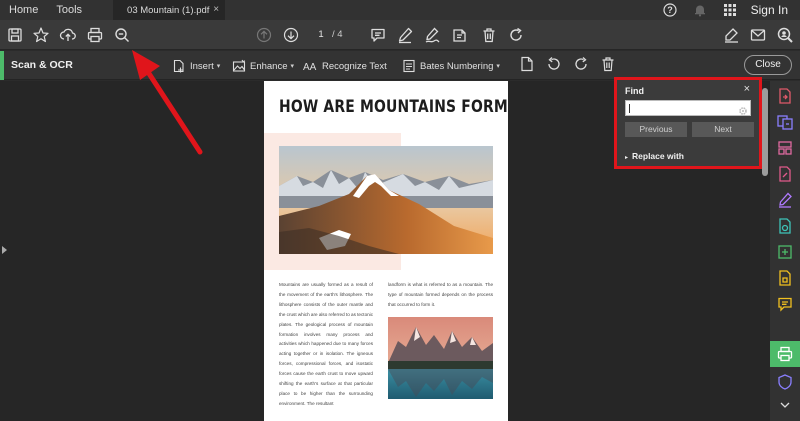  What do you see at coordinates (765, 132) in the screenshot?
I see `vertical-scrollbar` at bounding box center [765, 132].